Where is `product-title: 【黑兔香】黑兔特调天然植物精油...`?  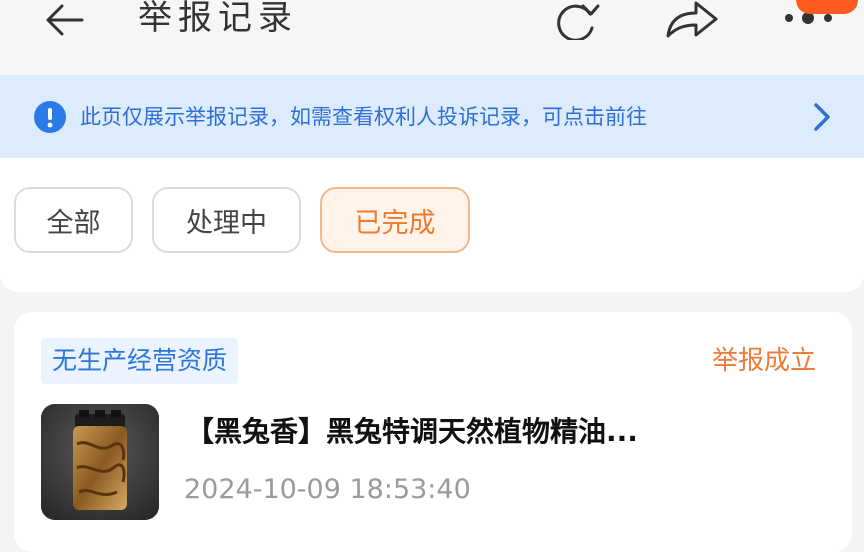
product-title: 【黑兔香】黑兔特调天然植物精油... is located at coordinates (412, 432).